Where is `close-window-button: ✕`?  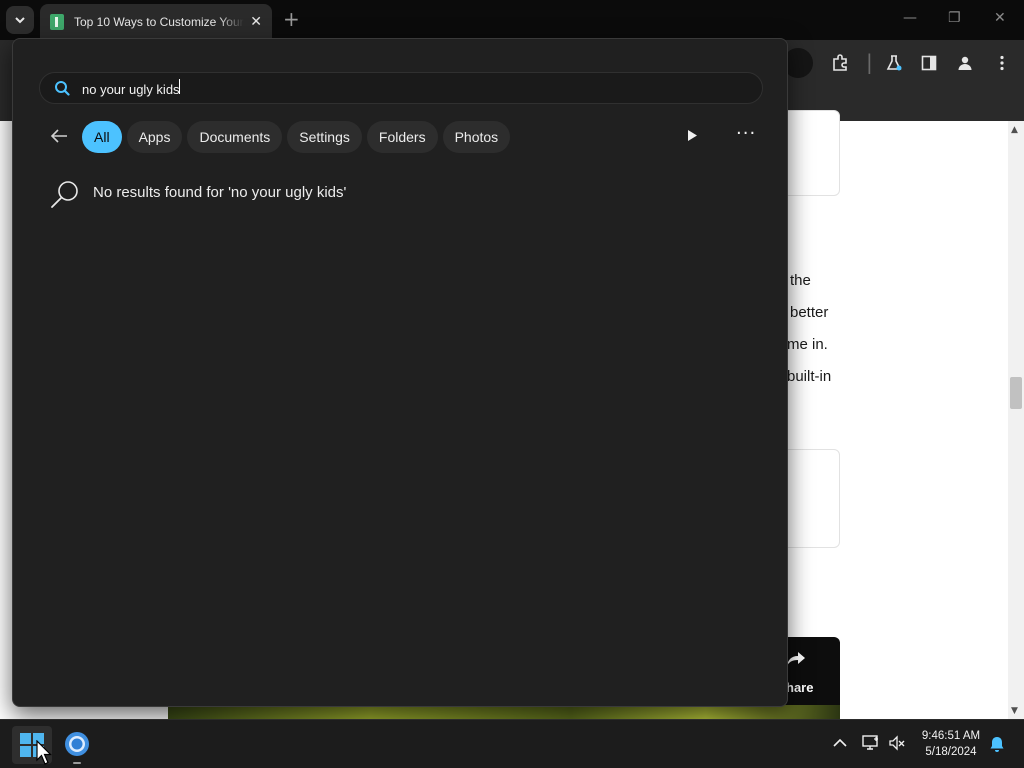
close-window-button: ✕ is located at coordinates (1000, 18).